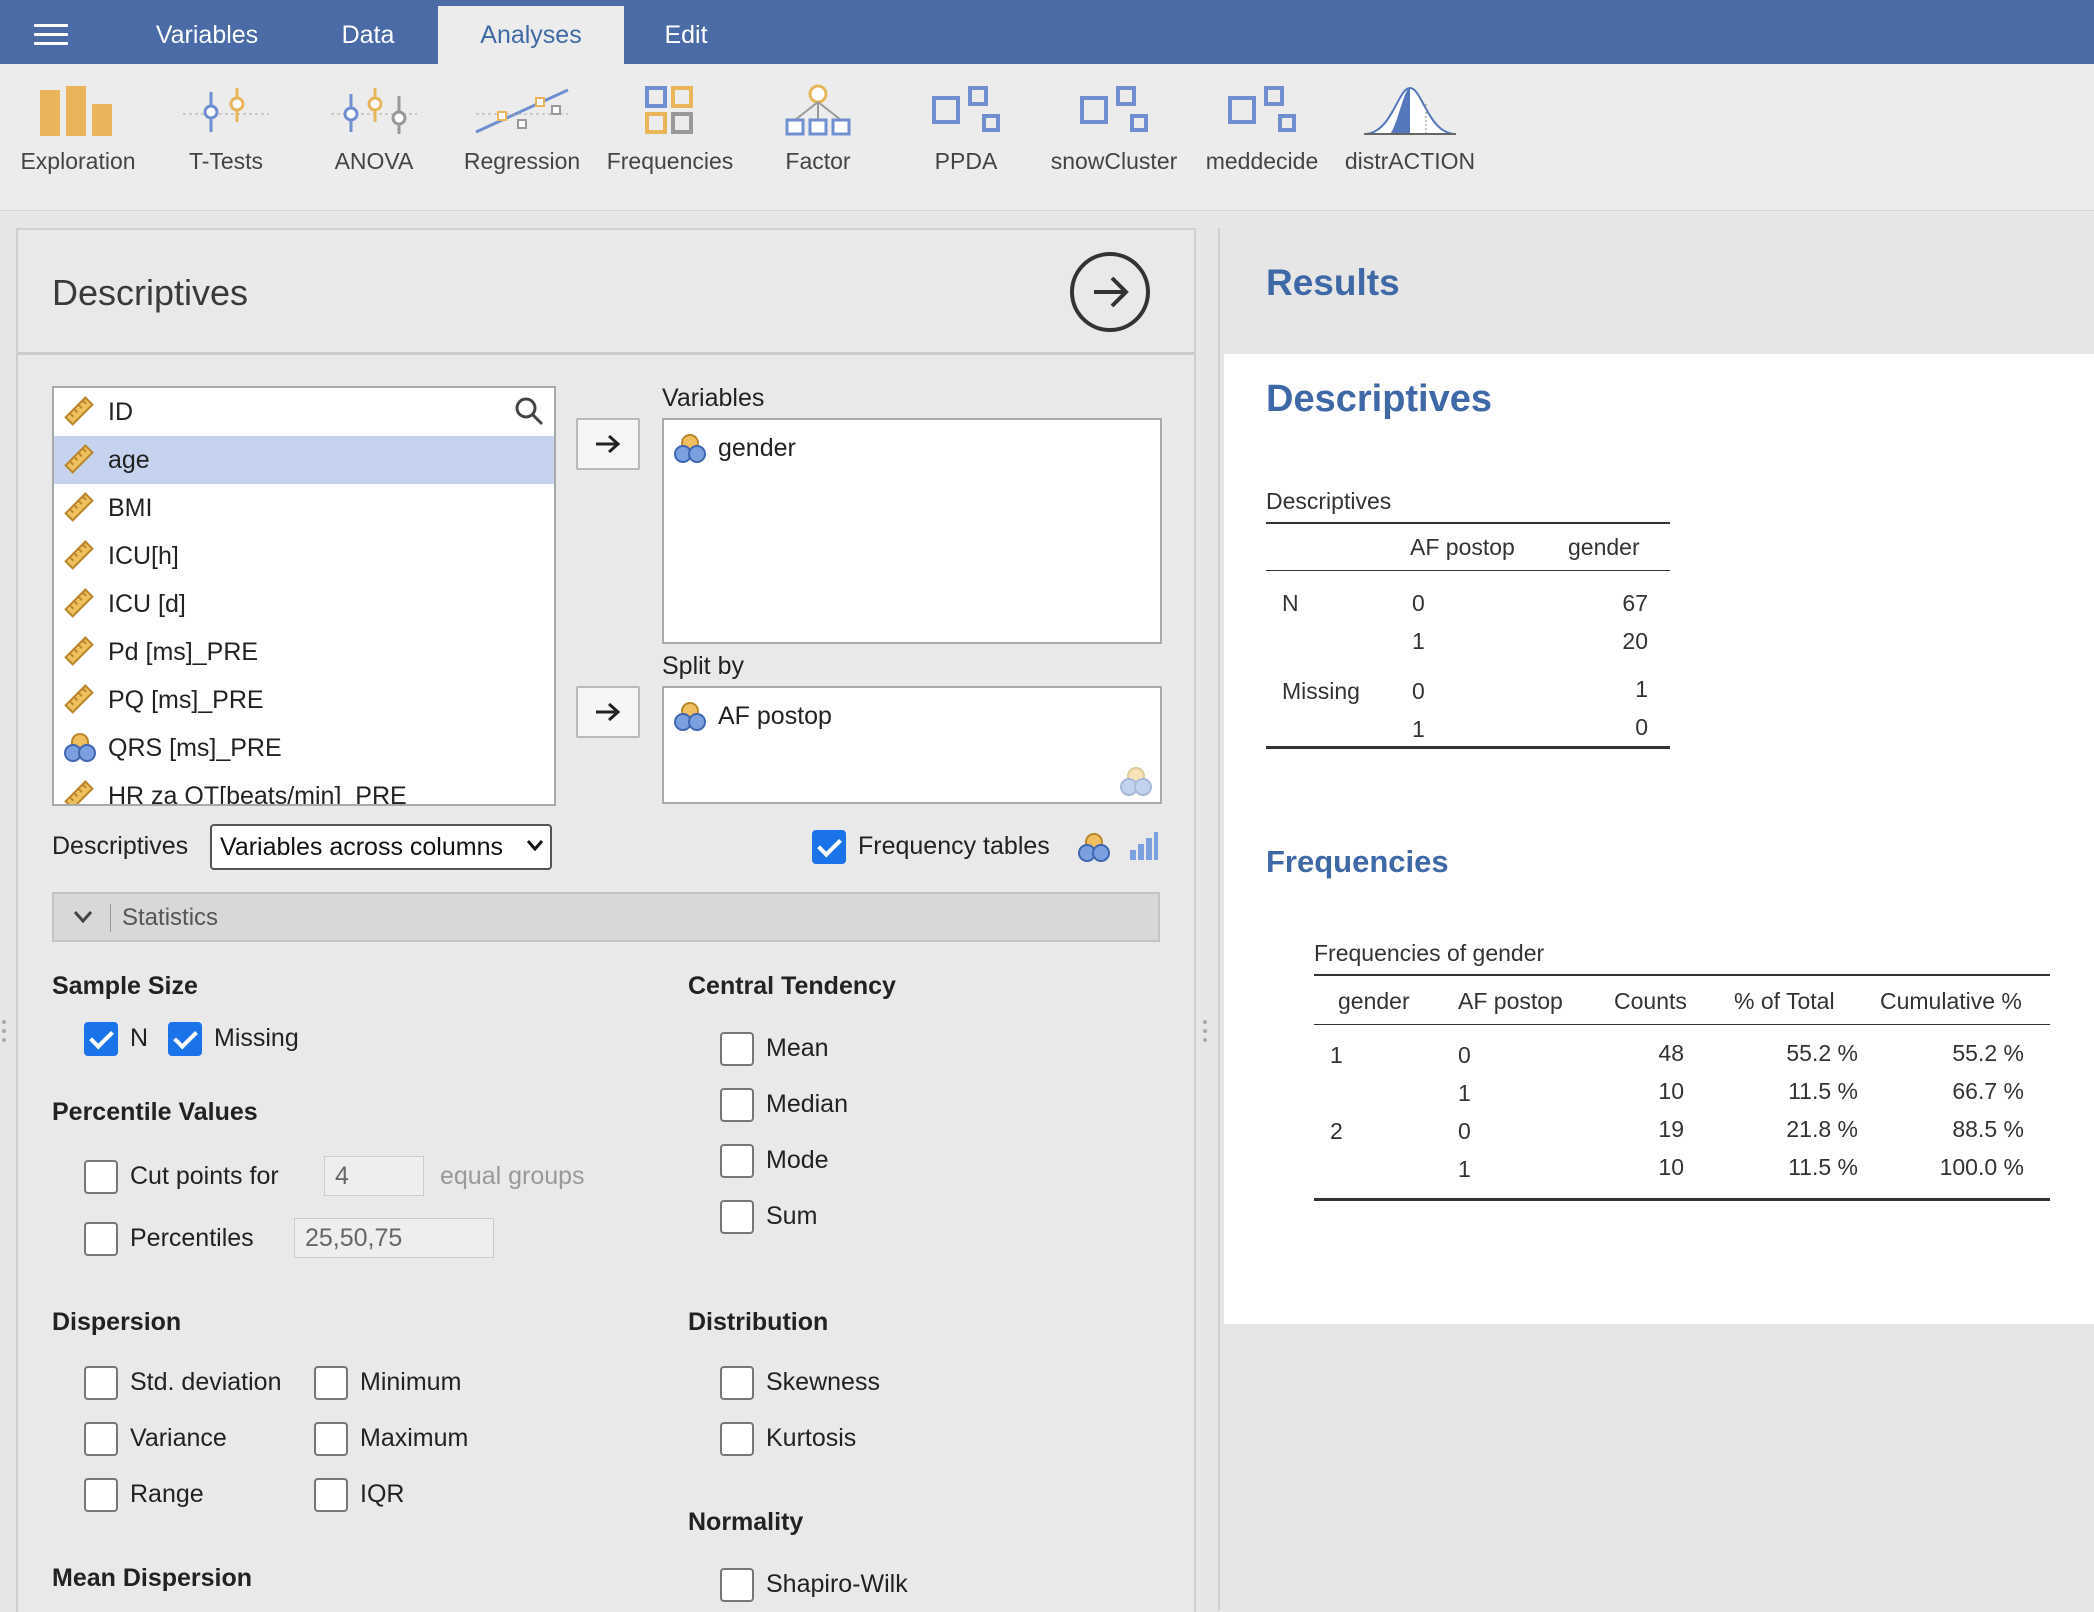 This screenshot has width=2094, height=1612. What do you see at coordinates (101, 1039) in the screenshot?
I see `n-checkbox` at bounding box center [101, 1039].